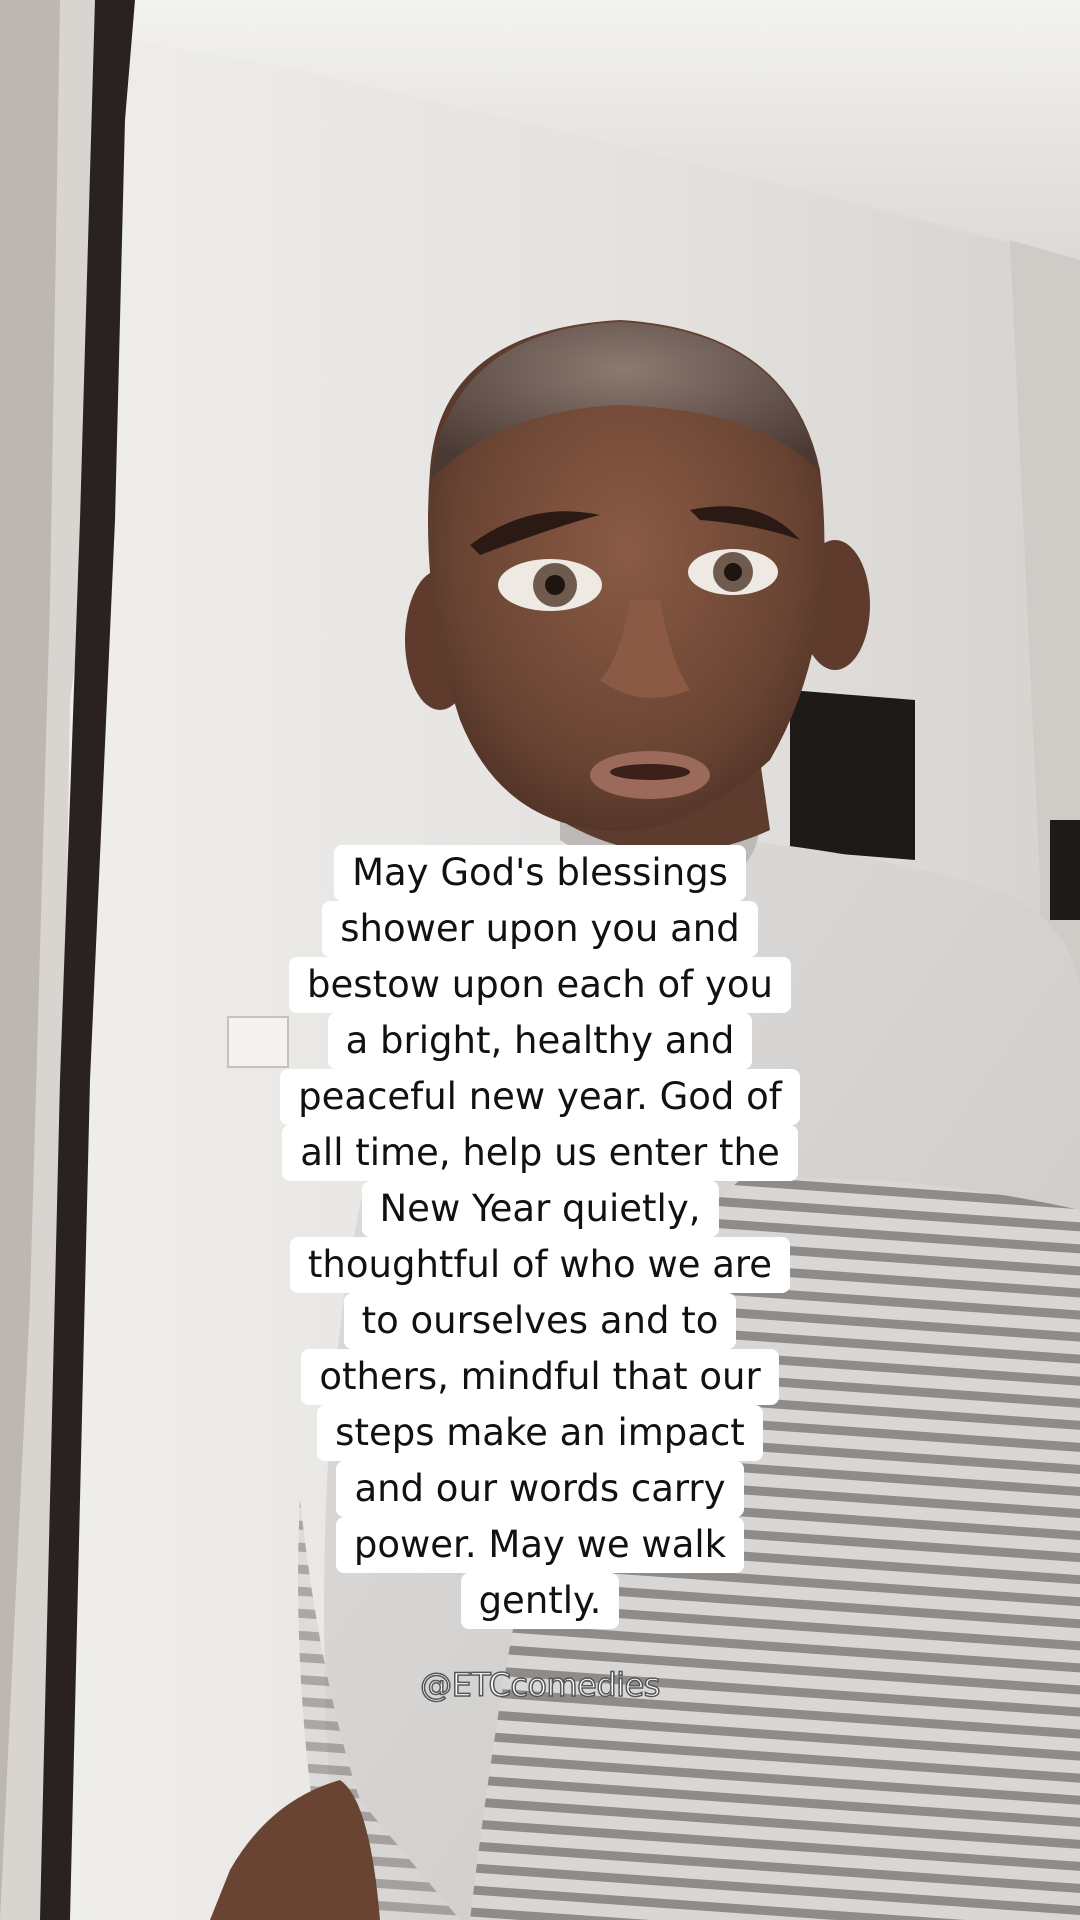 This screenshot has height=1920, width=1080. I want to click on creator-handle-watermark: @ETCcomedies, so click(540, 1685).